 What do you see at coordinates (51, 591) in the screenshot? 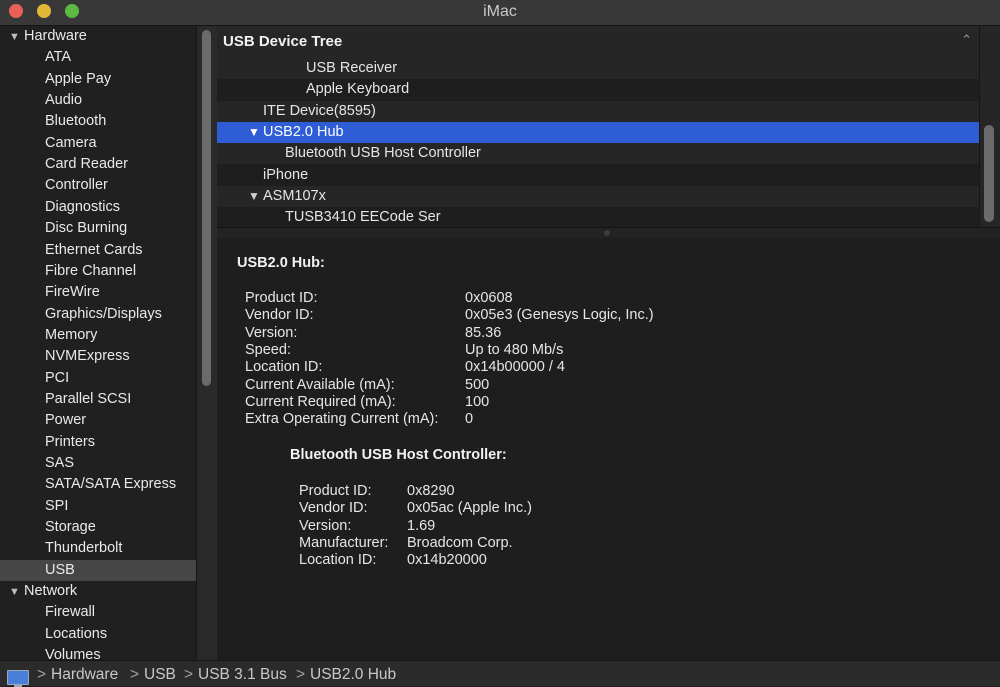
I see `sidebar-section-label: Network` at bounding box center [51, 591].